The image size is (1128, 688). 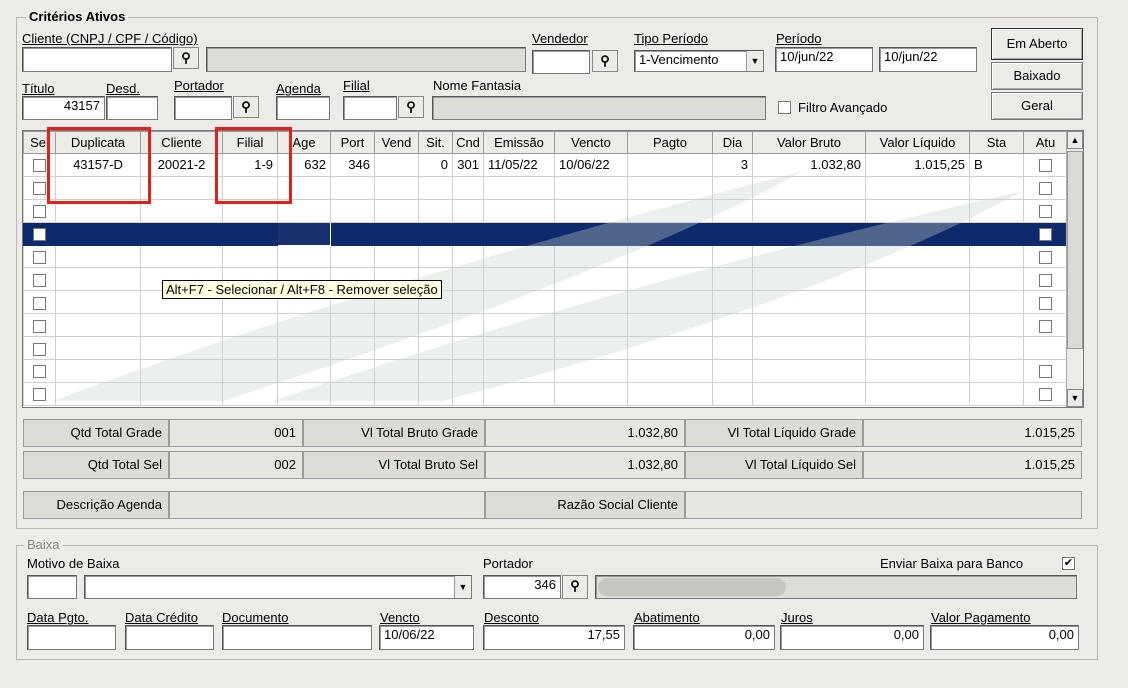 What do you see at coordinates (396, 142) in the screenshot?
I see `col-vend: Vend` at bounding box center [396, 142].